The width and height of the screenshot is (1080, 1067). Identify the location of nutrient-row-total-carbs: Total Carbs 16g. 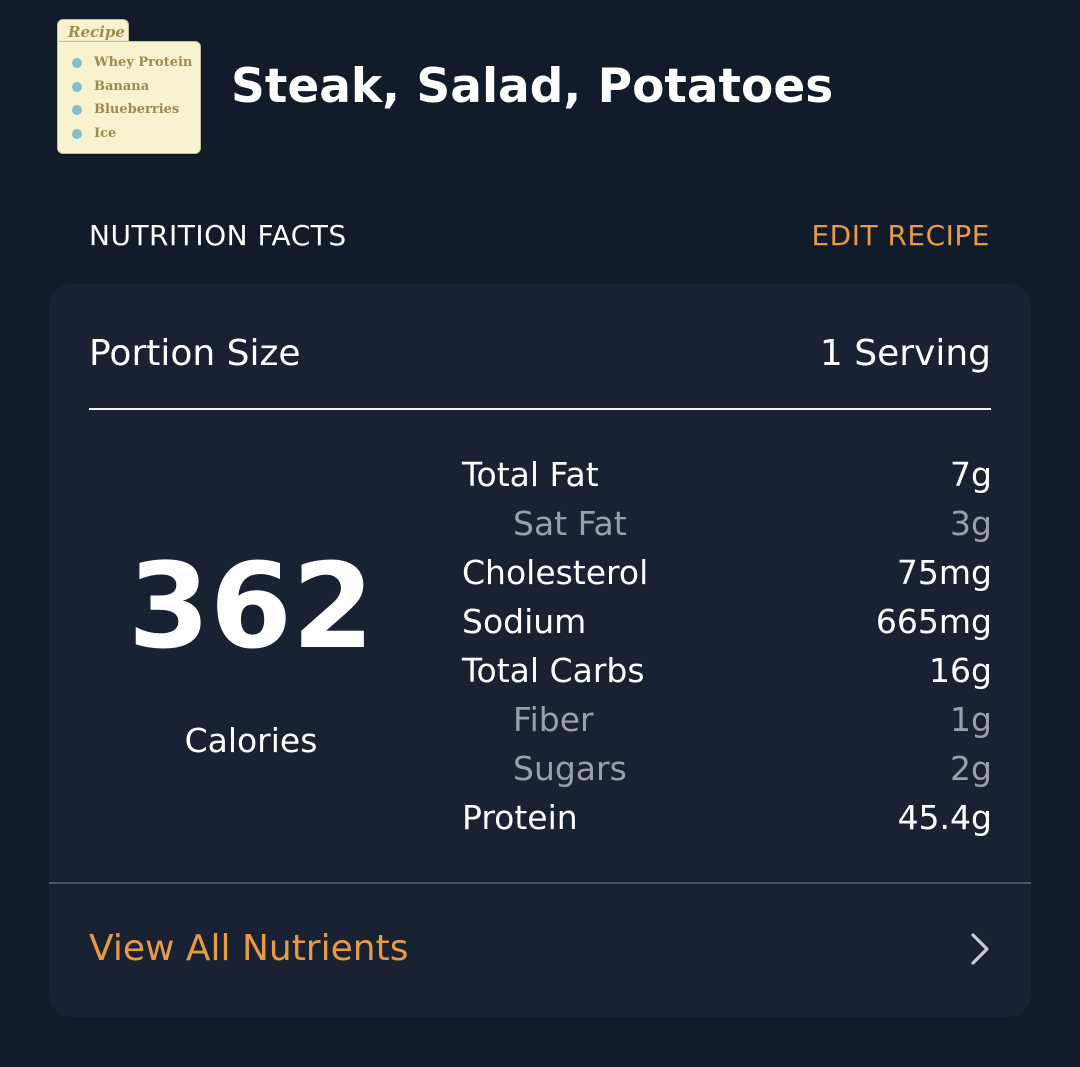
(727, 670).